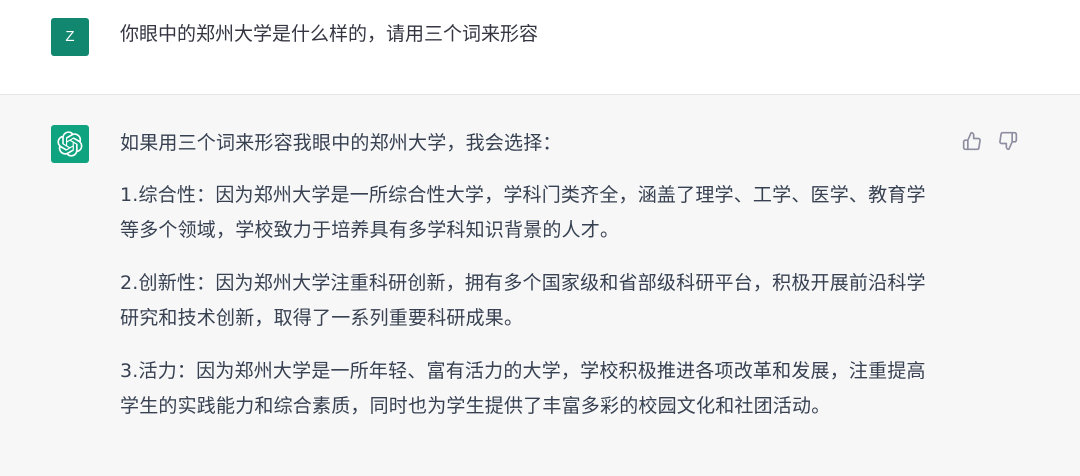 The image size is (1080, 476). I want to click on thumbs-up-icon, so click(972, 141).